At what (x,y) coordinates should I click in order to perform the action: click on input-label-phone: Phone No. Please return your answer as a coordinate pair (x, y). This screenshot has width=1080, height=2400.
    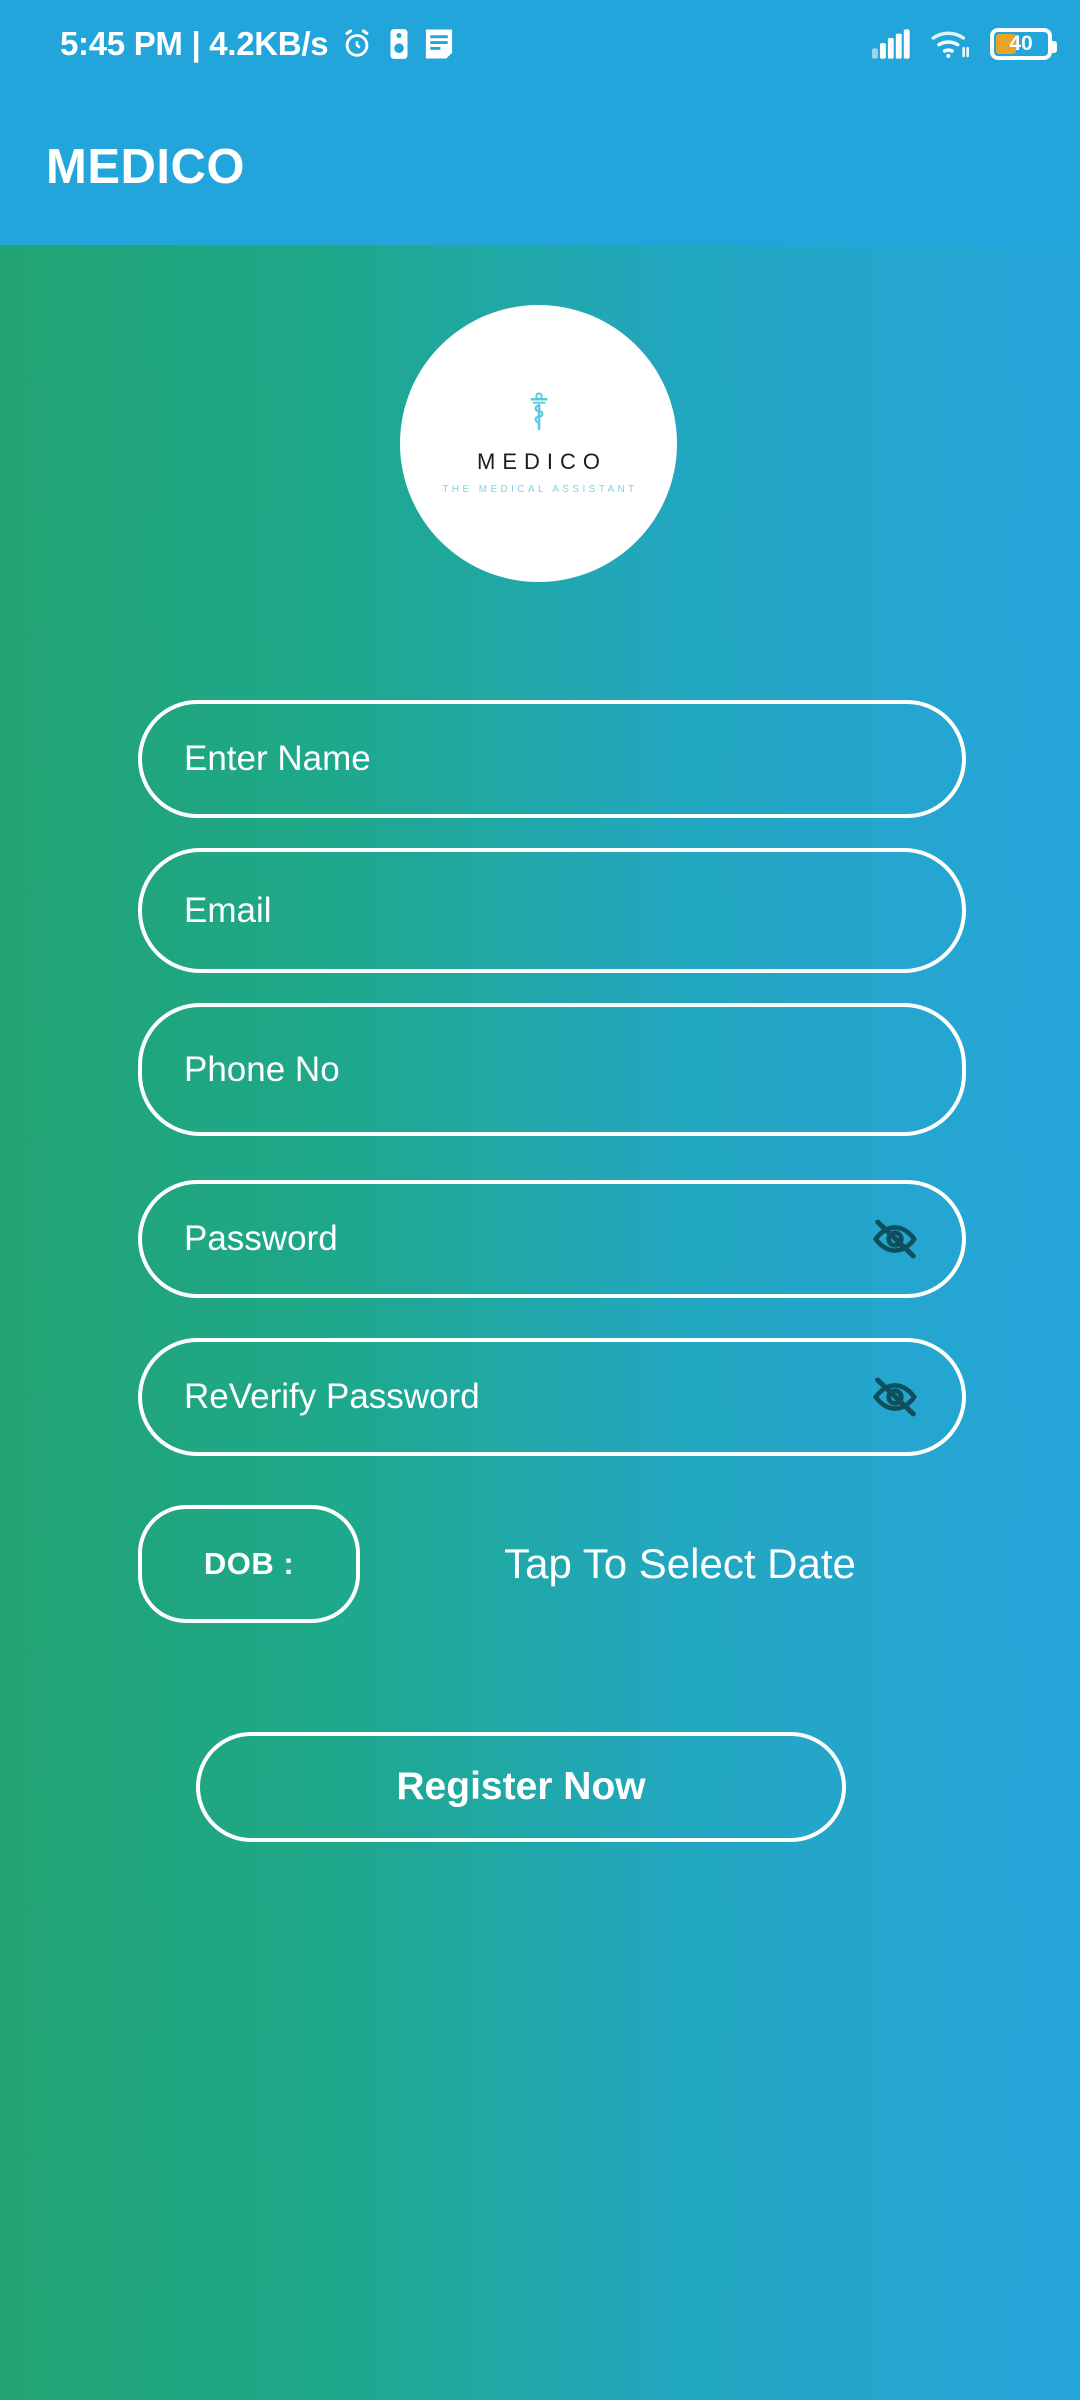
    Looking at the image, I should click on (262, 1069).